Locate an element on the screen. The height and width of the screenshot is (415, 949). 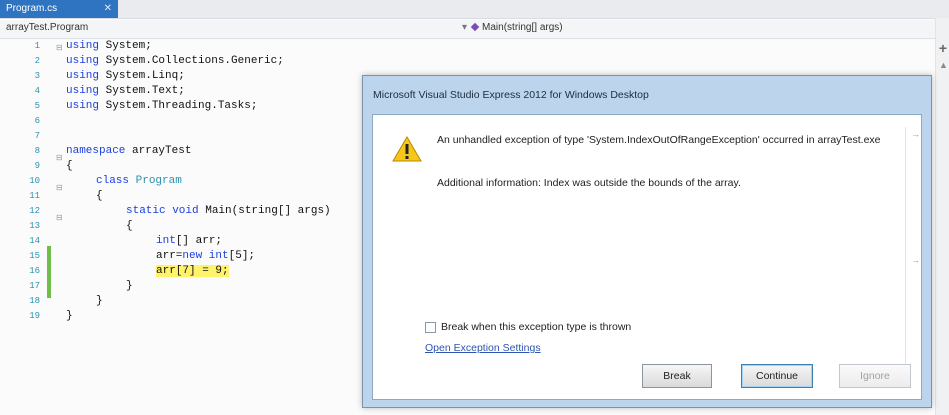
member-dropdown-label: Main(string[] args) is located at coordinates (522, 27).